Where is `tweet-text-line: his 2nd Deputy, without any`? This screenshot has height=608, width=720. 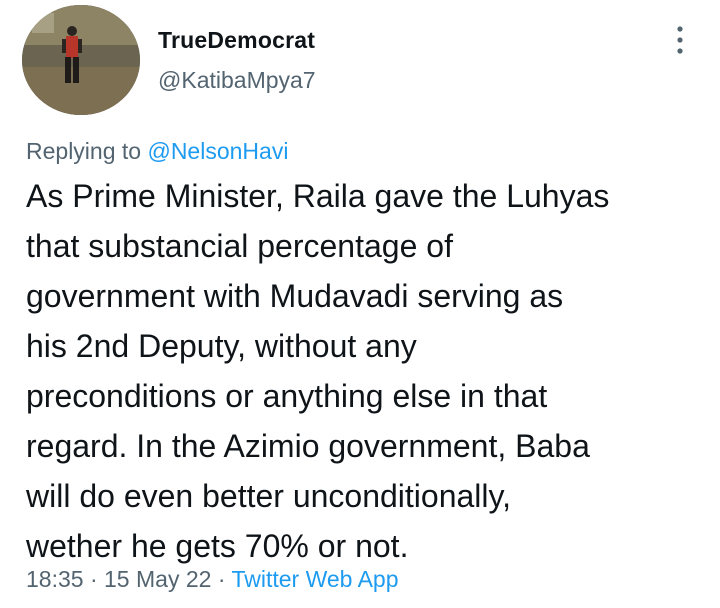 tweet-text-line: his 2nd Deputy, without any is located at coordinates (221, 346).